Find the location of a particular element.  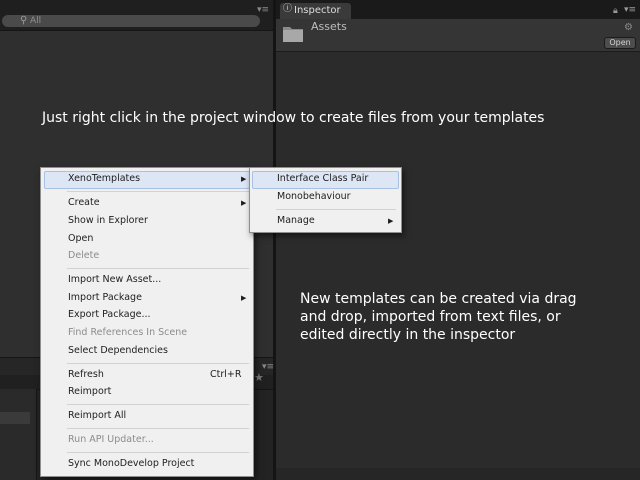

menu-item-select-dependencies: Select Dependencies is located at coordinates (118, 351).